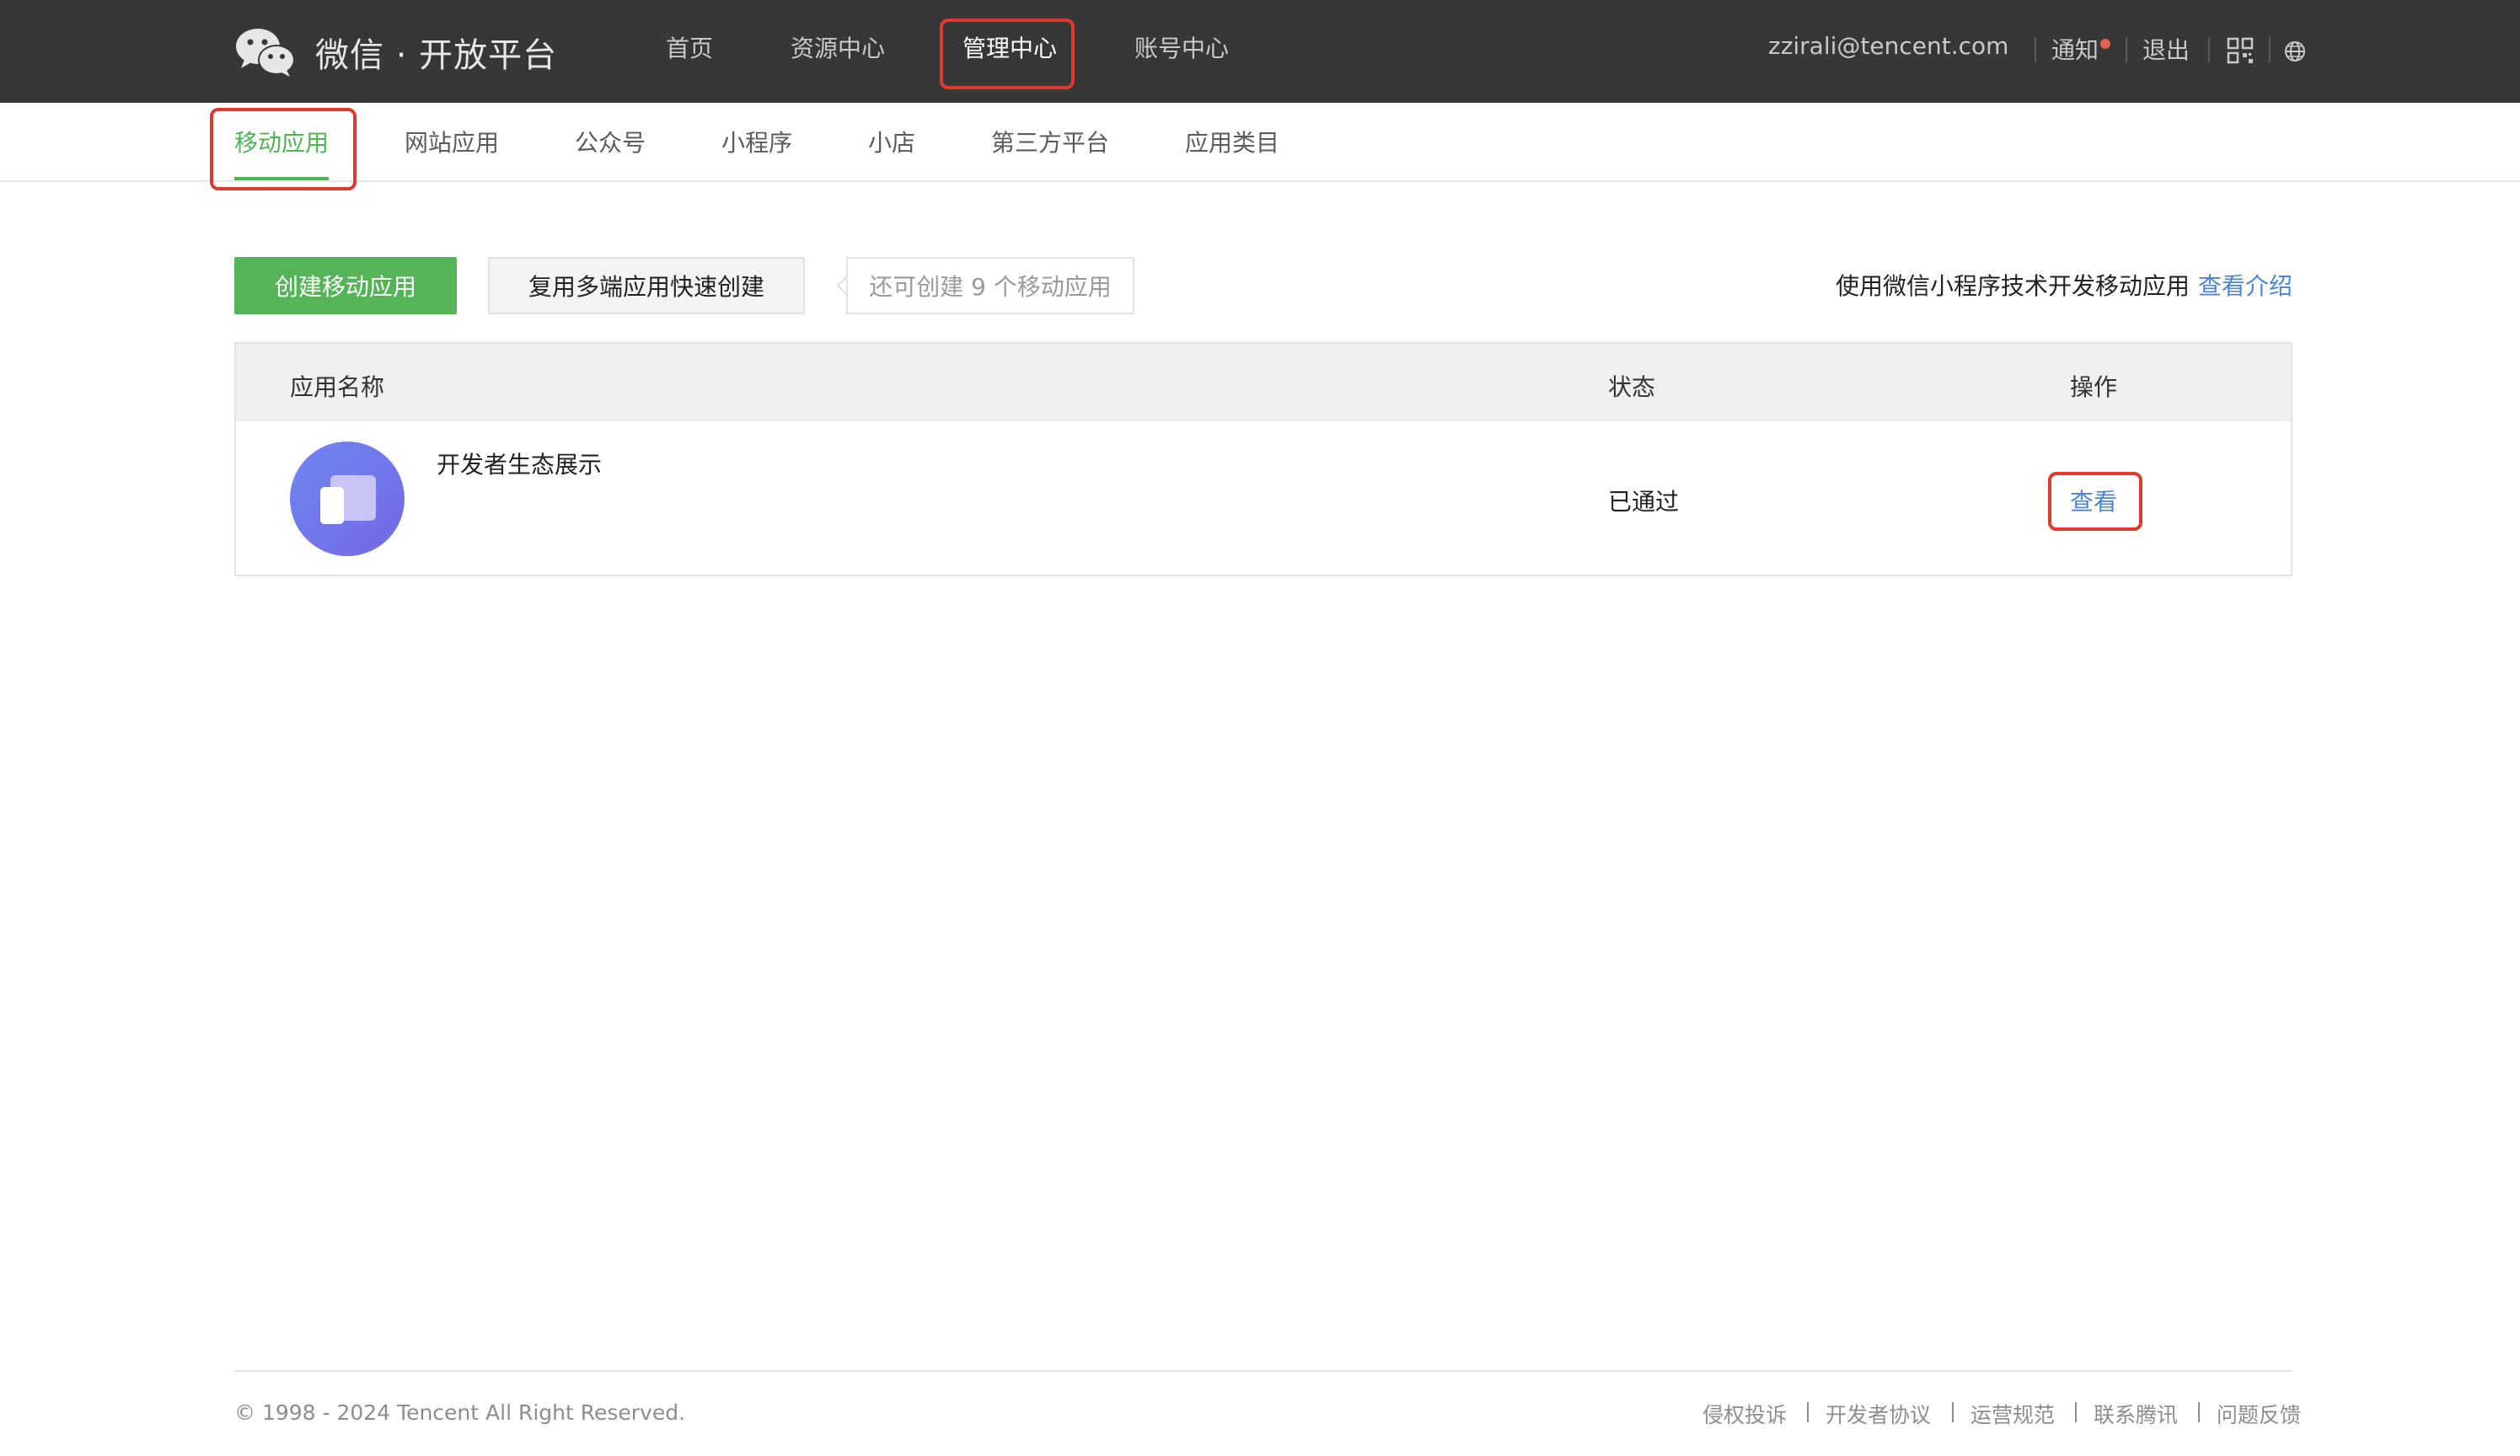 This screenshot has height=1456, width=2520. Describe the element at coordinates (1745, 1414) in the screenshot. I see `footer-link-infringement: 侵权投诉` at that location.